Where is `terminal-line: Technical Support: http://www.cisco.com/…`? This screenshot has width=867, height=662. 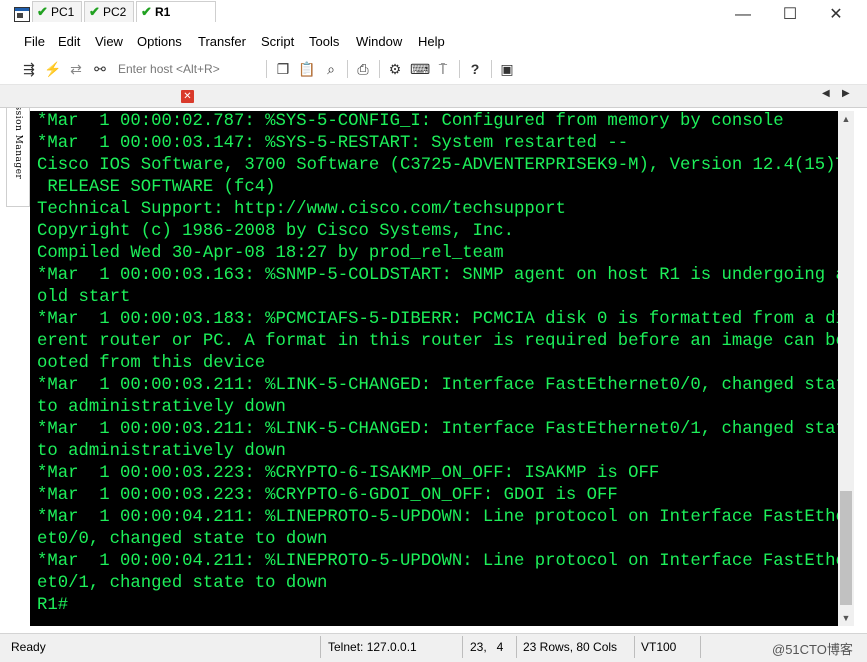
terminal-line: Technical Support: http://www.cisco.com/… is located at coordinates (301, 209).